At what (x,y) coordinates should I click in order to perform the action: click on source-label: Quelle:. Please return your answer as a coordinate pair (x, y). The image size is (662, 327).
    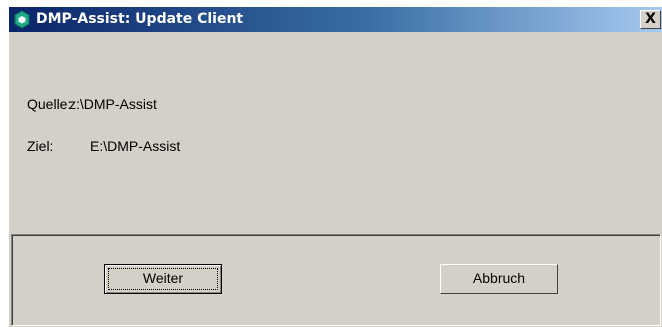
    Looking at the image, I should click on (49, 104).